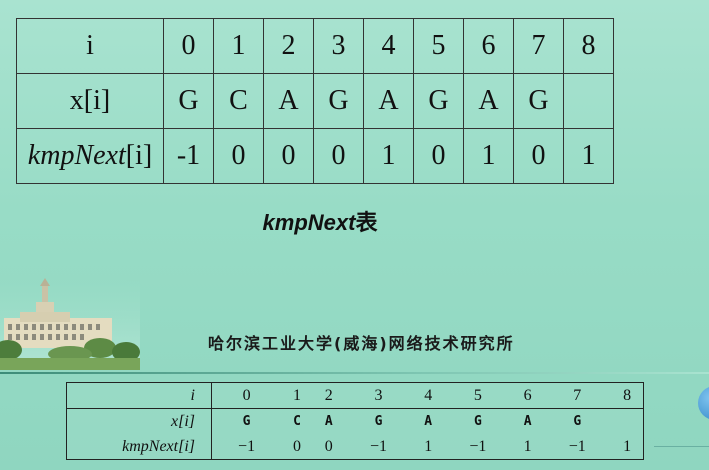 The width and height of the screenshot is (709, 470). What do you see at coordinates (70, 324) in the screenshot?
I see `campus-building-image` at bounding box center [70, 324].